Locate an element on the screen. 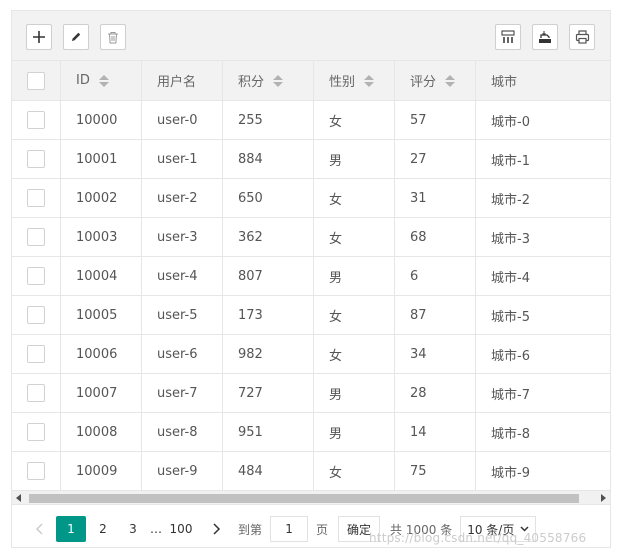 Image resolution: width=621 pixels, height=558 pixels. delete-button is located at coordinates (113, 37).